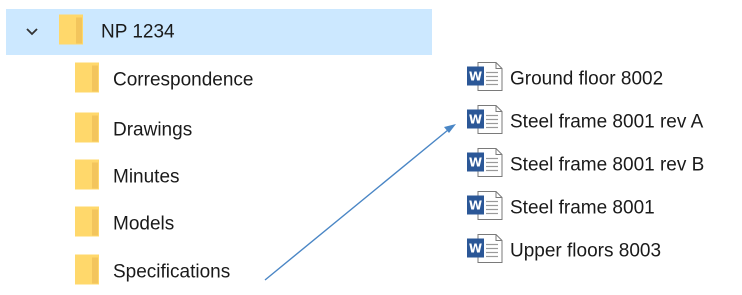 This screenshot has width=742, height=295. What do you see at coordinates (219, 32) in the screenshot?
I see `tree-item-np-1234: NP 1234` at bounding box center [219, 32].